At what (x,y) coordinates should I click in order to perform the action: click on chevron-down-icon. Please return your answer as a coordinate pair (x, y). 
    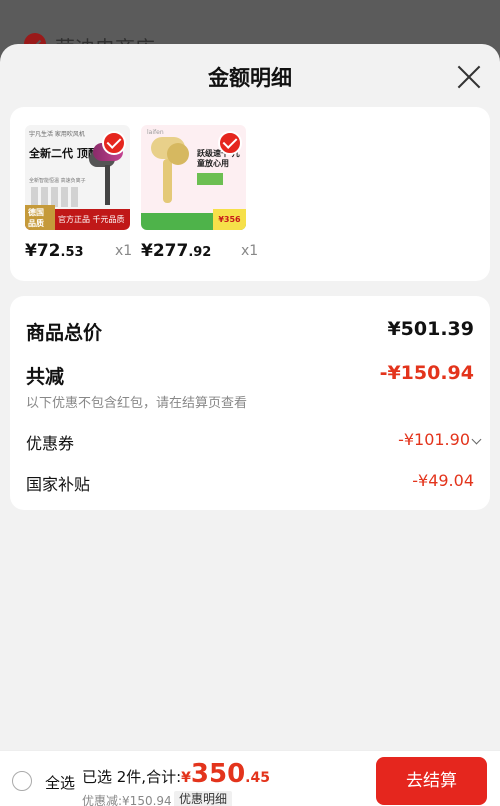
    Looking at the image, I should click on (476, 439).